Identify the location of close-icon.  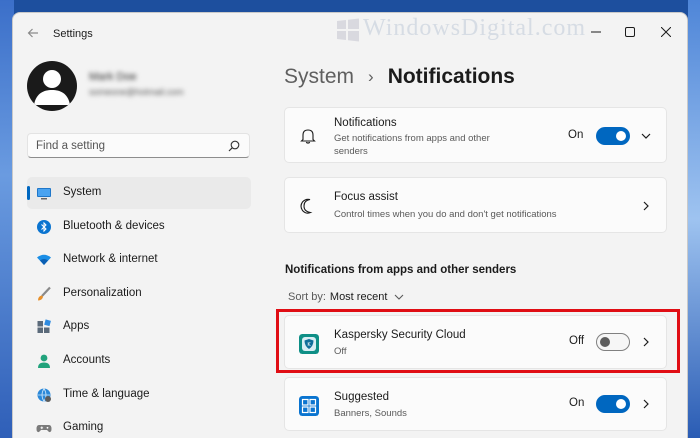
(666, 32).